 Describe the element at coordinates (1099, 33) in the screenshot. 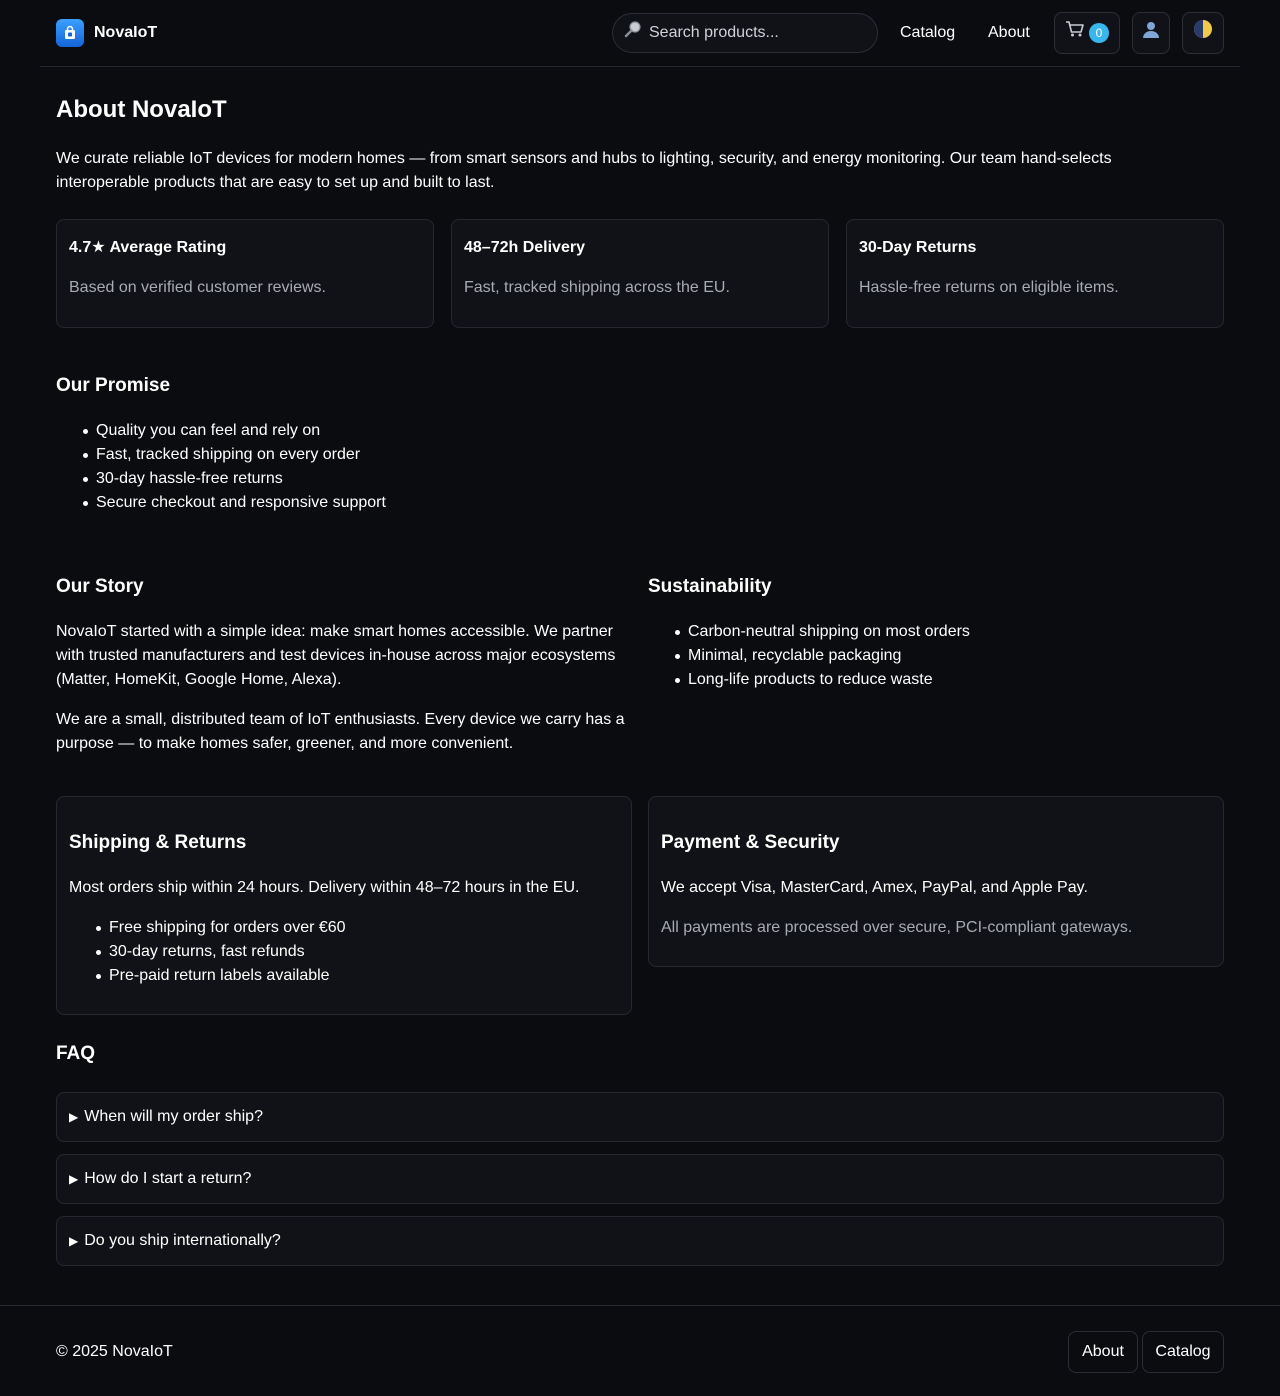

I see `cart-count-badge: 0` at that location.